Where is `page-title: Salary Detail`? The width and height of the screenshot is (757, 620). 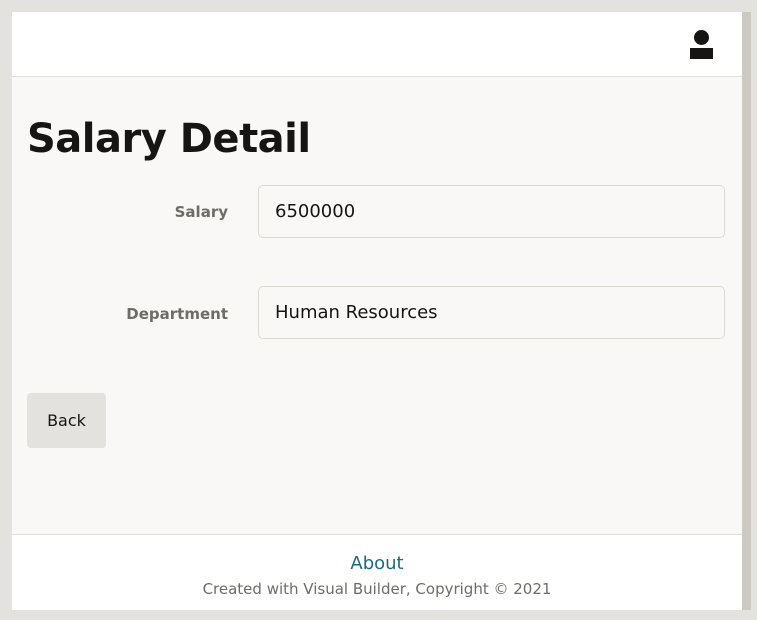
page-title: Salary Detail is located at coordinates (169, 139).